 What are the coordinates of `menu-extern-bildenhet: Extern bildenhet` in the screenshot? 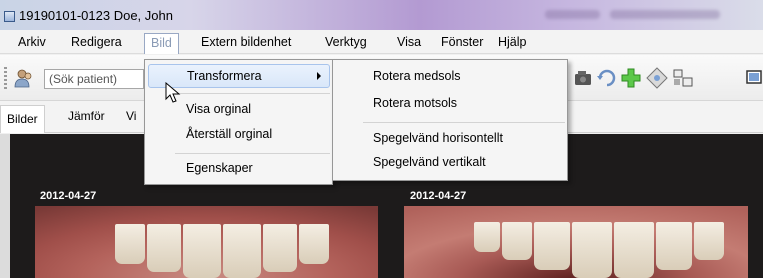 It's located at (246, 42).